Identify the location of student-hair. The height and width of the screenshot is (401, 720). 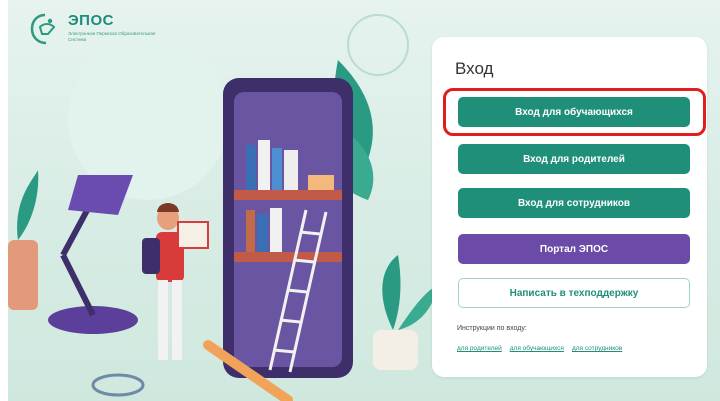
(168, 207).